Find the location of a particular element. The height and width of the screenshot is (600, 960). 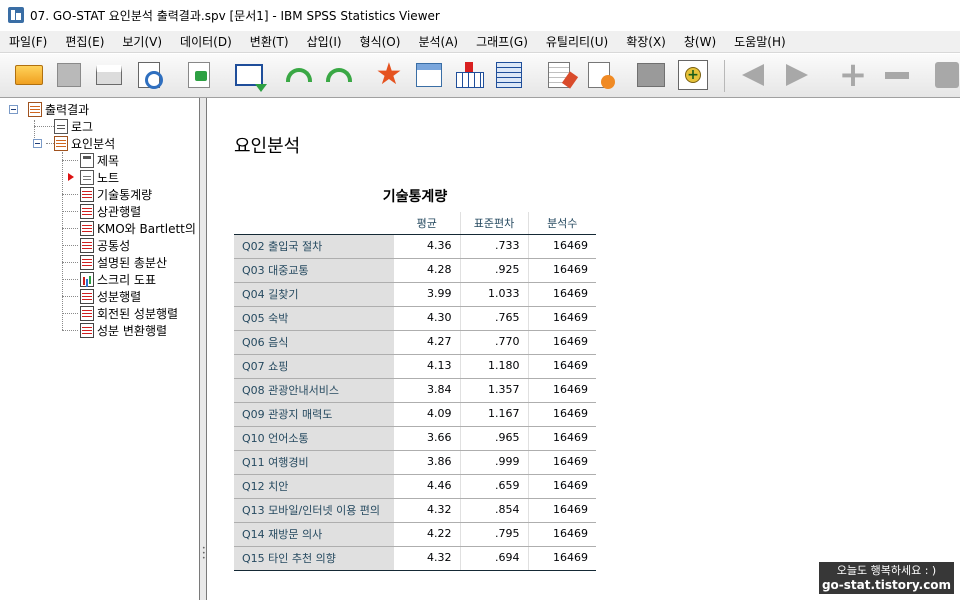

collapse-minus-icon is located at coordinates (897, 75).